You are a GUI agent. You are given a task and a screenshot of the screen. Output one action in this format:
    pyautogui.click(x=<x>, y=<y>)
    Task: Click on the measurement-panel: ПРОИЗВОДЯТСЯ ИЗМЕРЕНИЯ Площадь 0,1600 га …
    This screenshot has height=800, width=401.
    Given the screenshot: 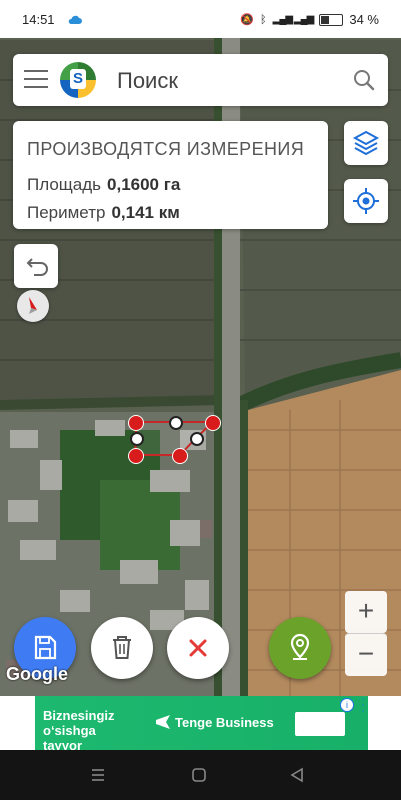 What is the action you would take?
    pyautogui.click(x=170, y=175)
    